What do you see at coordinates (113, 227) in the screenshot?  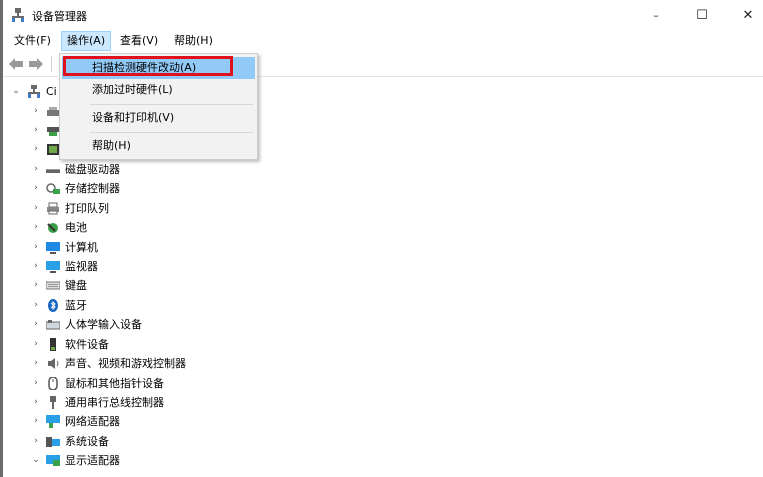 I see `tree-item: › 电池` at bounding box center [113, 227].